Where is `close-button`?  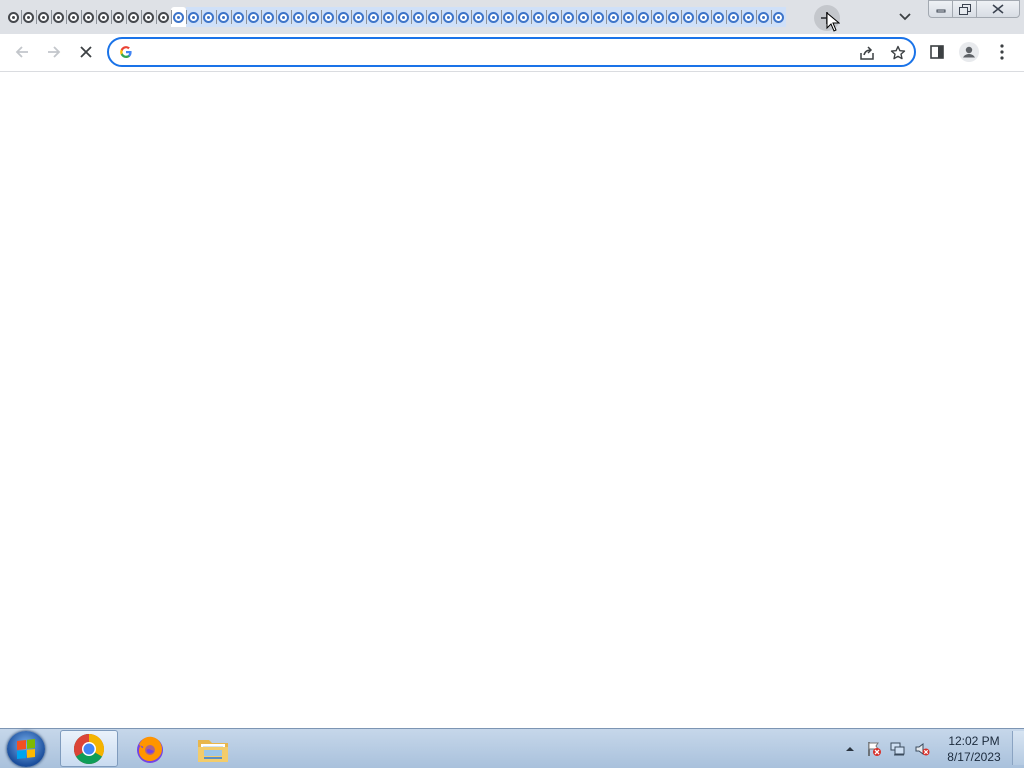 close-button is located at coordinates (998, 9).